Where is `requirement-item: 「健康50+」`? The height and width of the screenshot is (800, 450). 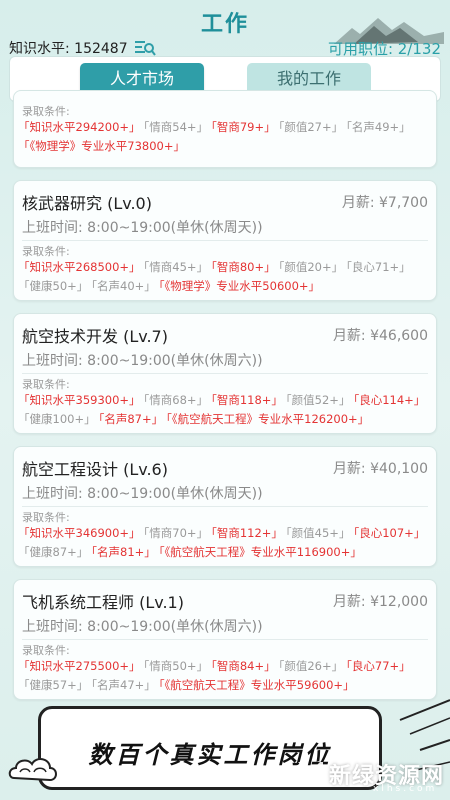
requirement-item: 「健康50+」 is located at coordinates (53, 286).